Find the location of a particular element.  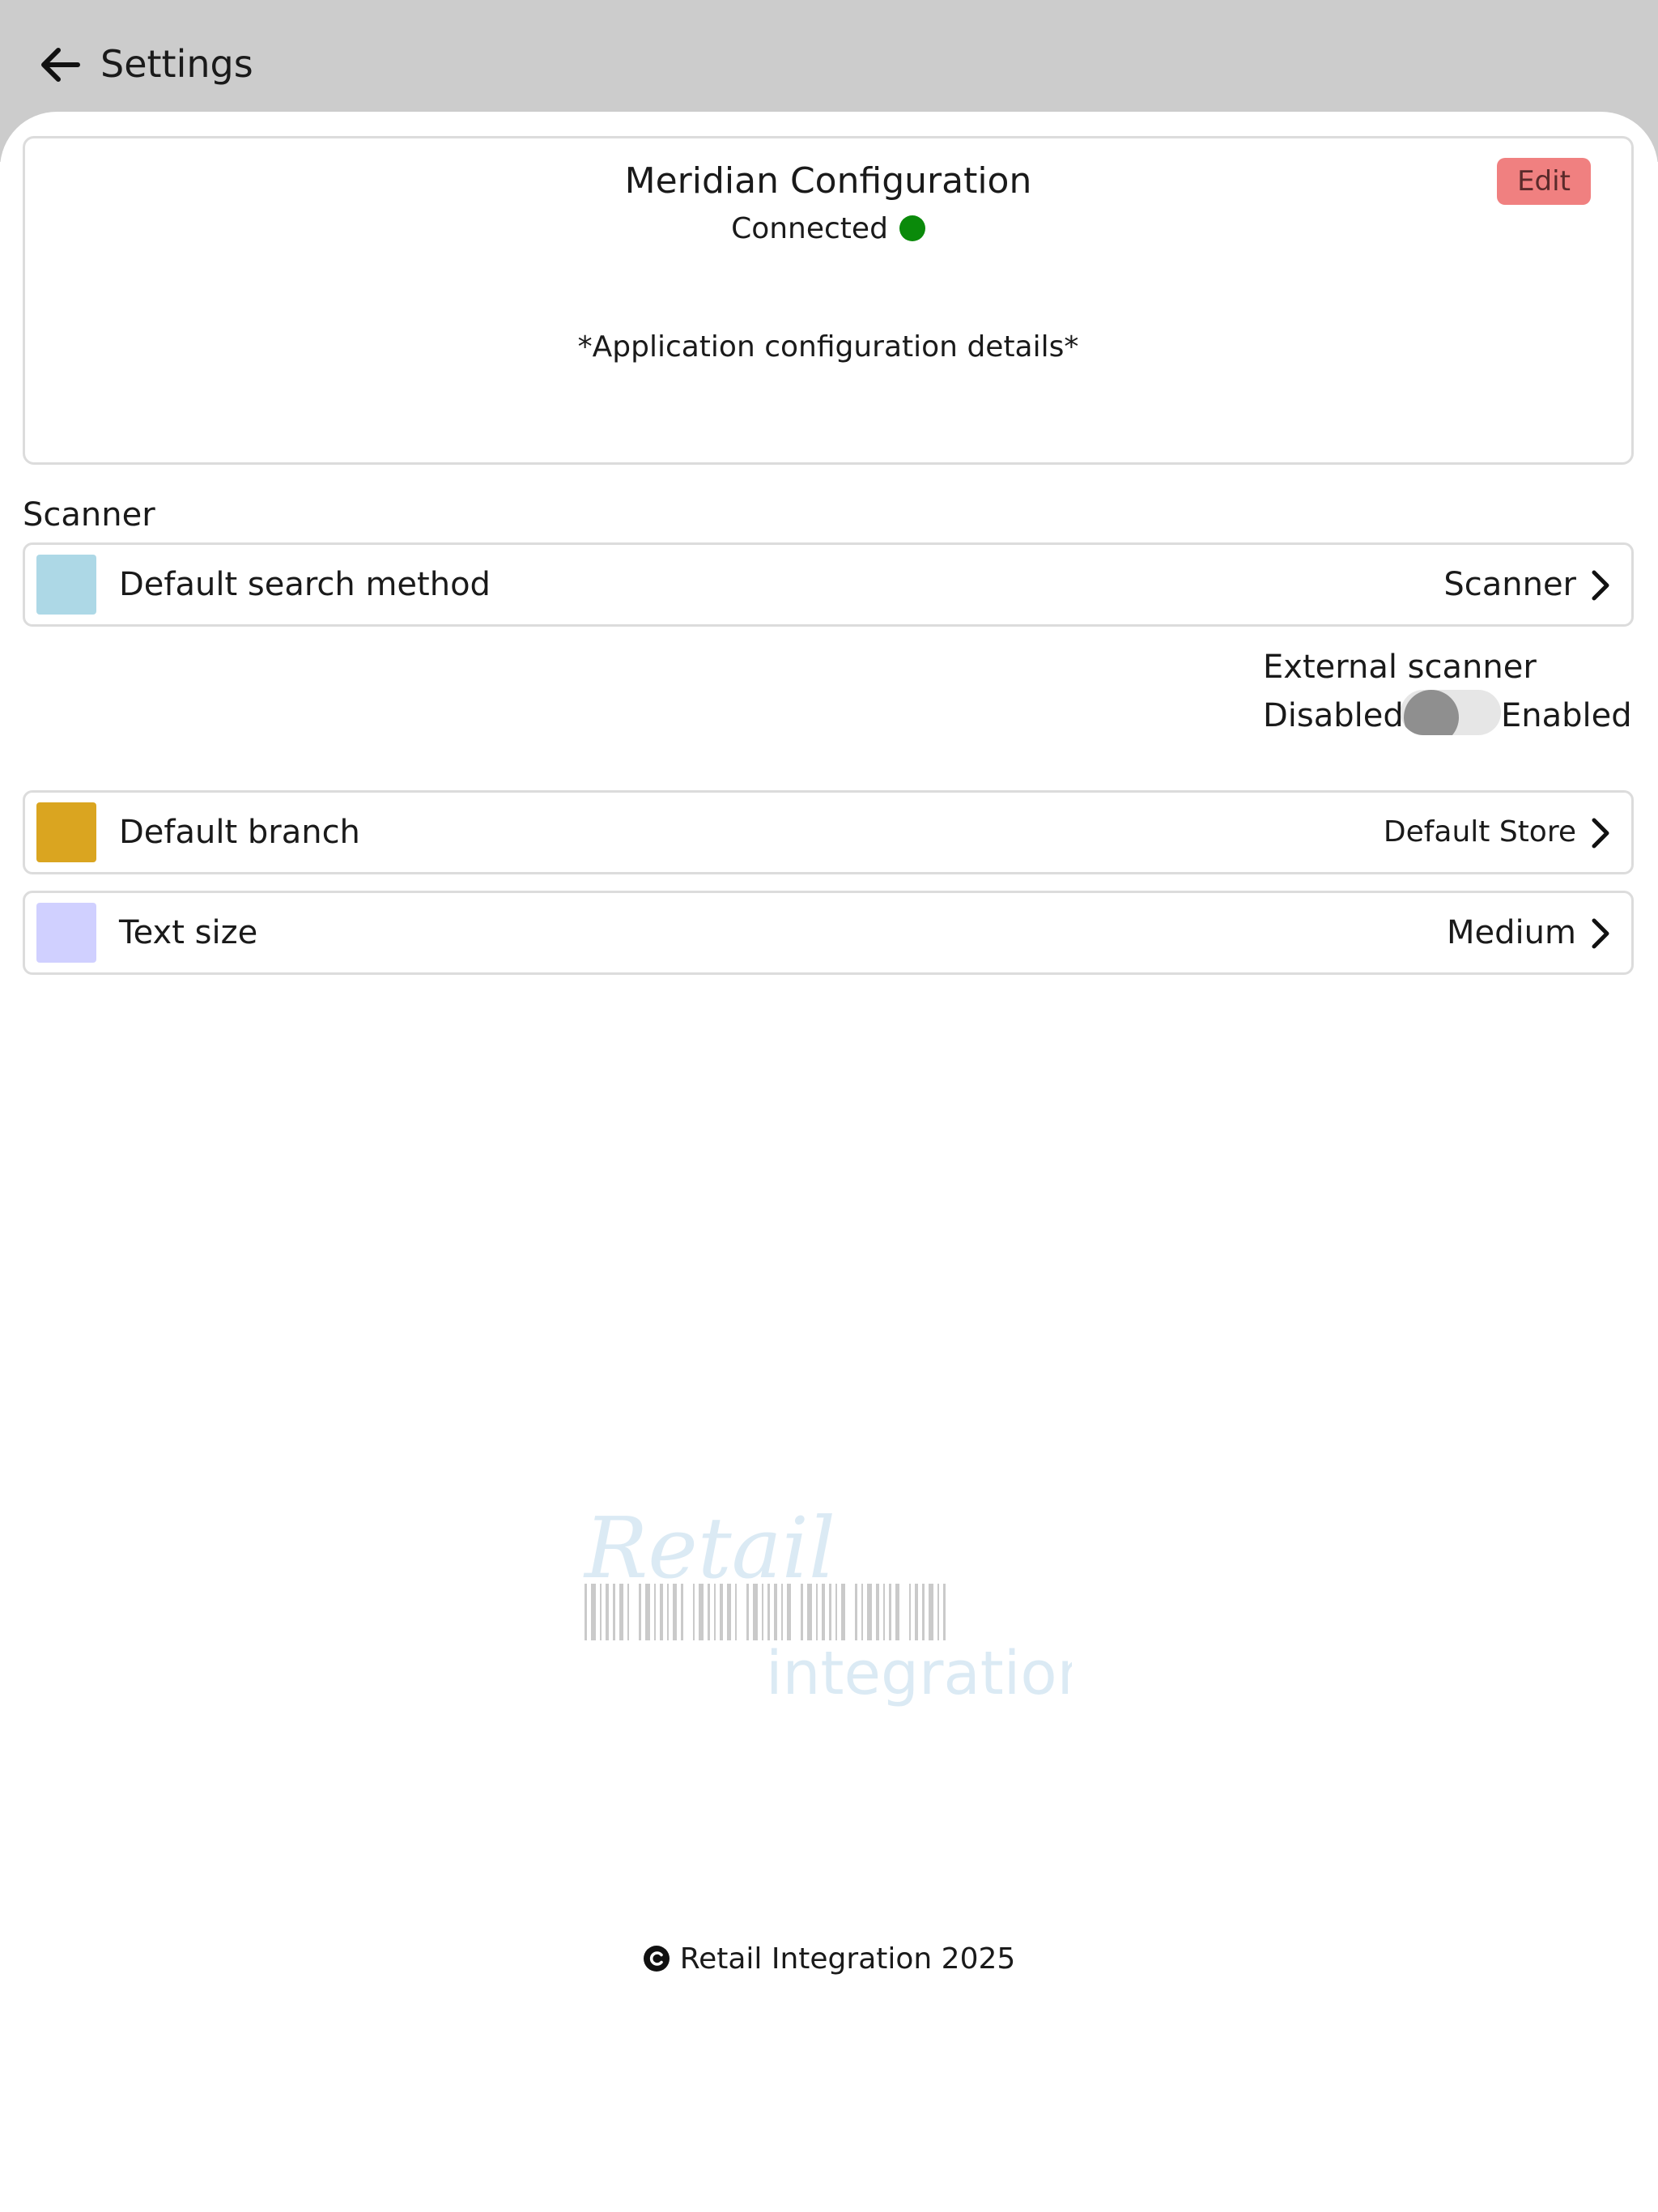

row-label: Default branch is located at coordinates (239, 833).